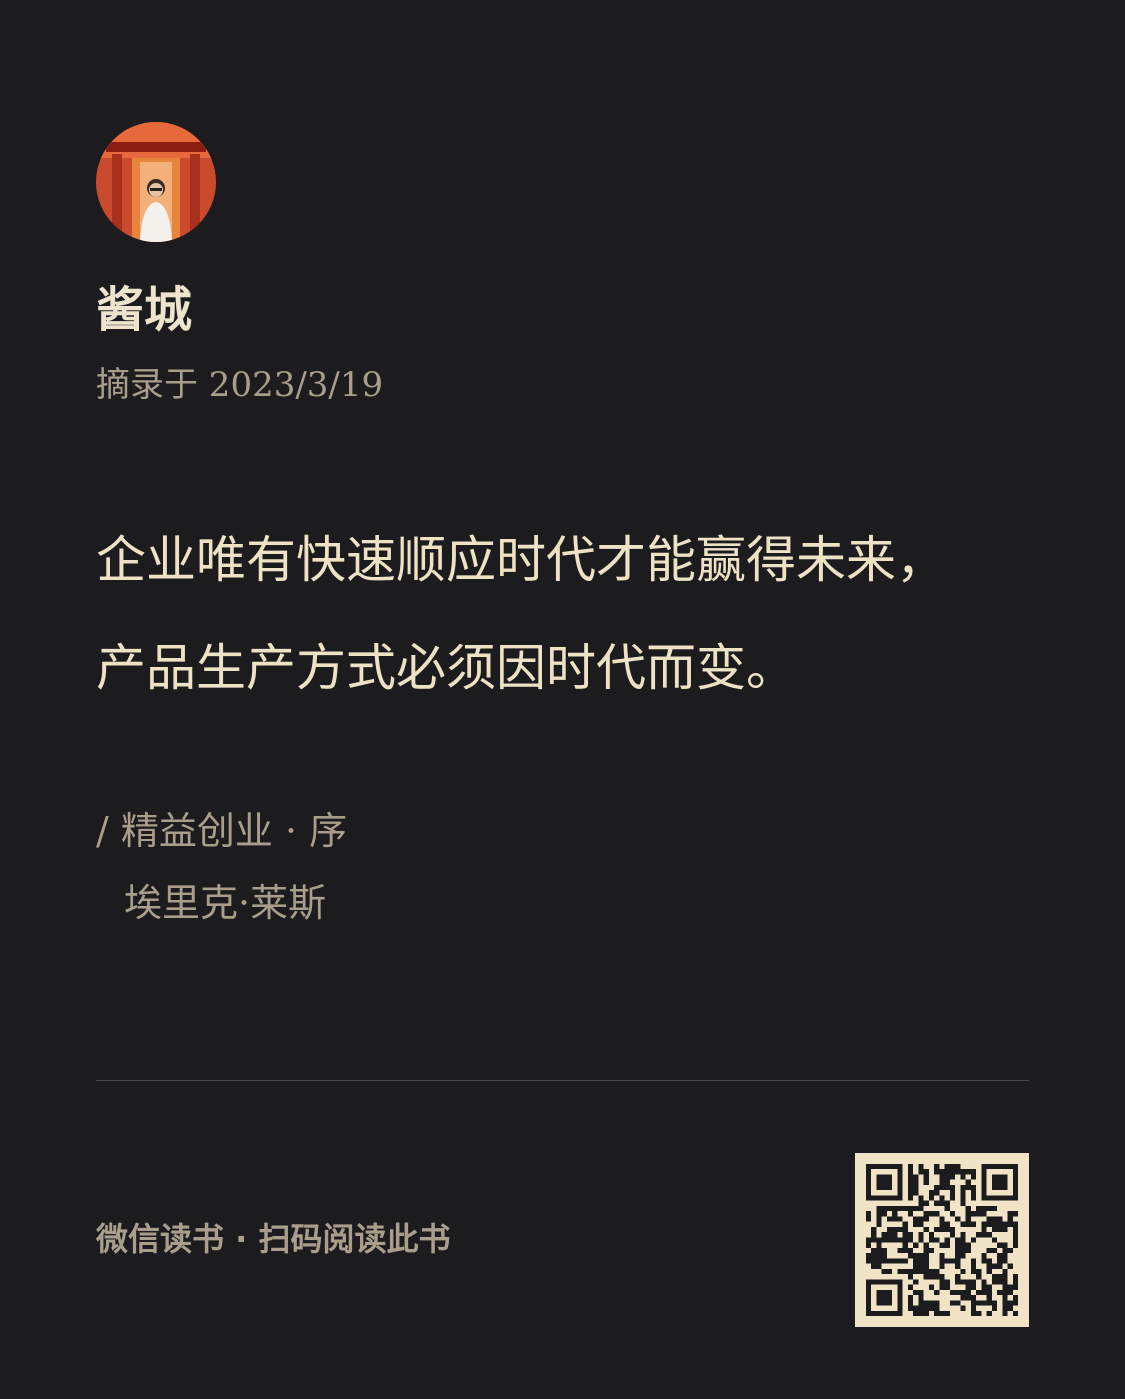 Image resolution: width=1125 pixels, height=1399 pixels. Describe the element at coordinates (221, 867) in the screenshot. I see `book-source: / 精益创业 · 序 埃里克·莱斯` at that location.